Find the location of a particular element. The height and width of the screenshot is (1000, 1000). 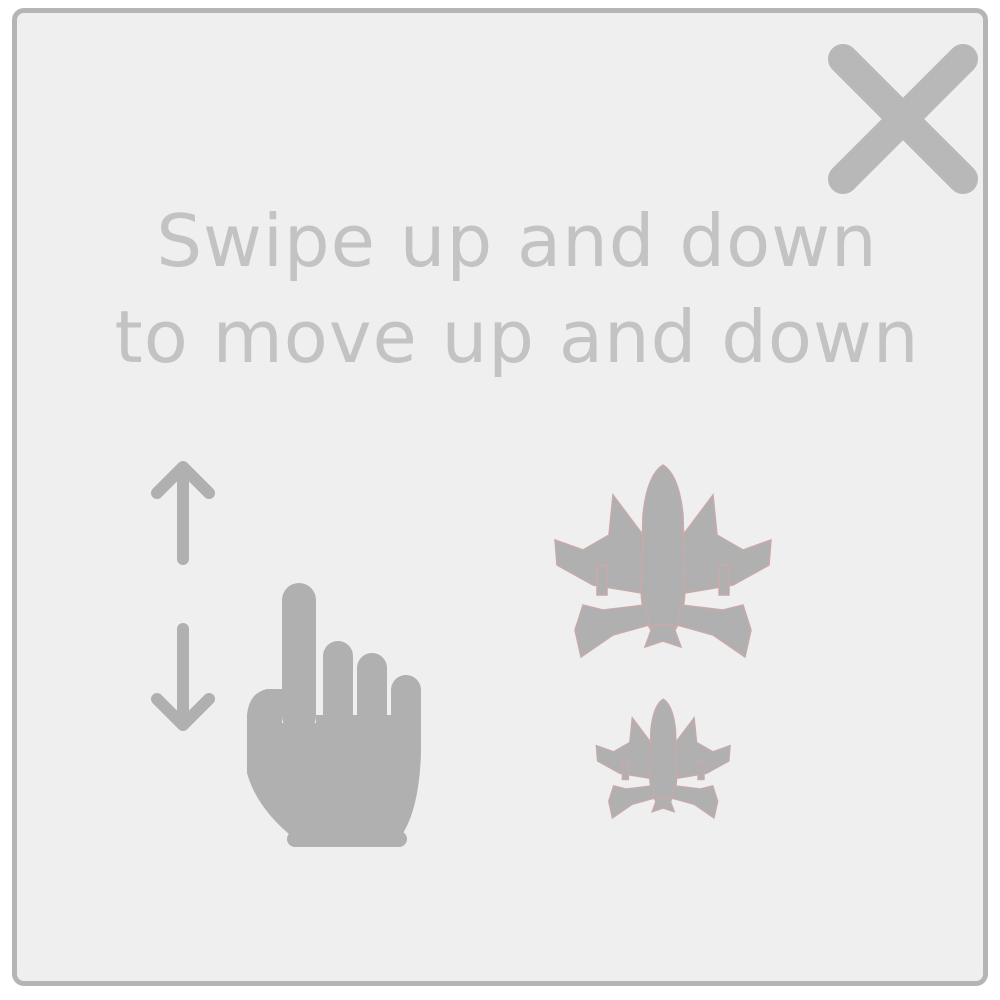

arrow-up-icon is located at coordinates (183, 513).